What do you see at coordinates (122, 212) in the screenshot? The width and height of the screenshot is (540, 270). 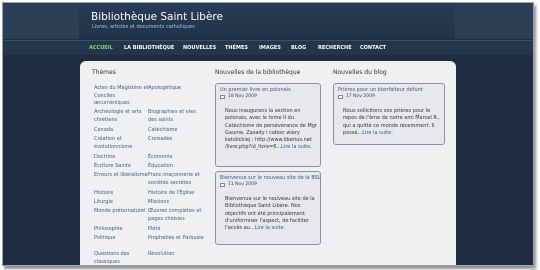 I see `theme-link: Monde préternaturel` at bounding box center [122, 212].